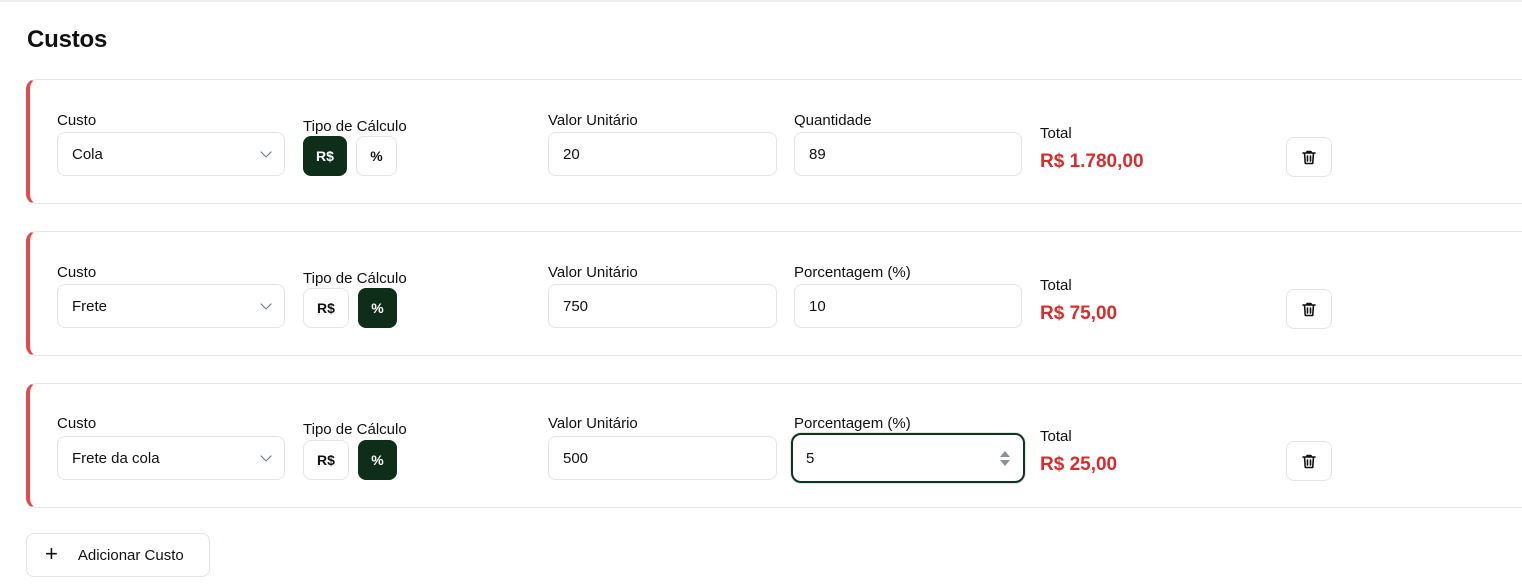  Describe the element at coordinates (576, 458) in the screenshot. I see `valor-unitario-value: 500` at that location.